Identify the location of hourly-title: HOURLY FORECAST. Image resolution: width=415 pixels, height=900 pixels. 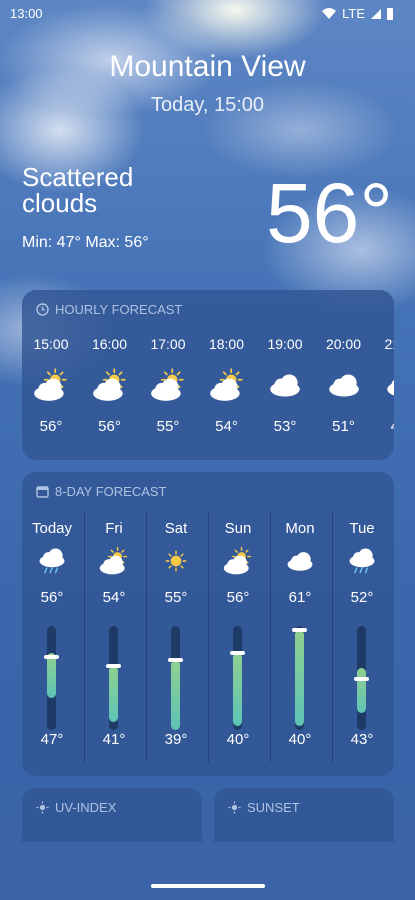
(119, 309).